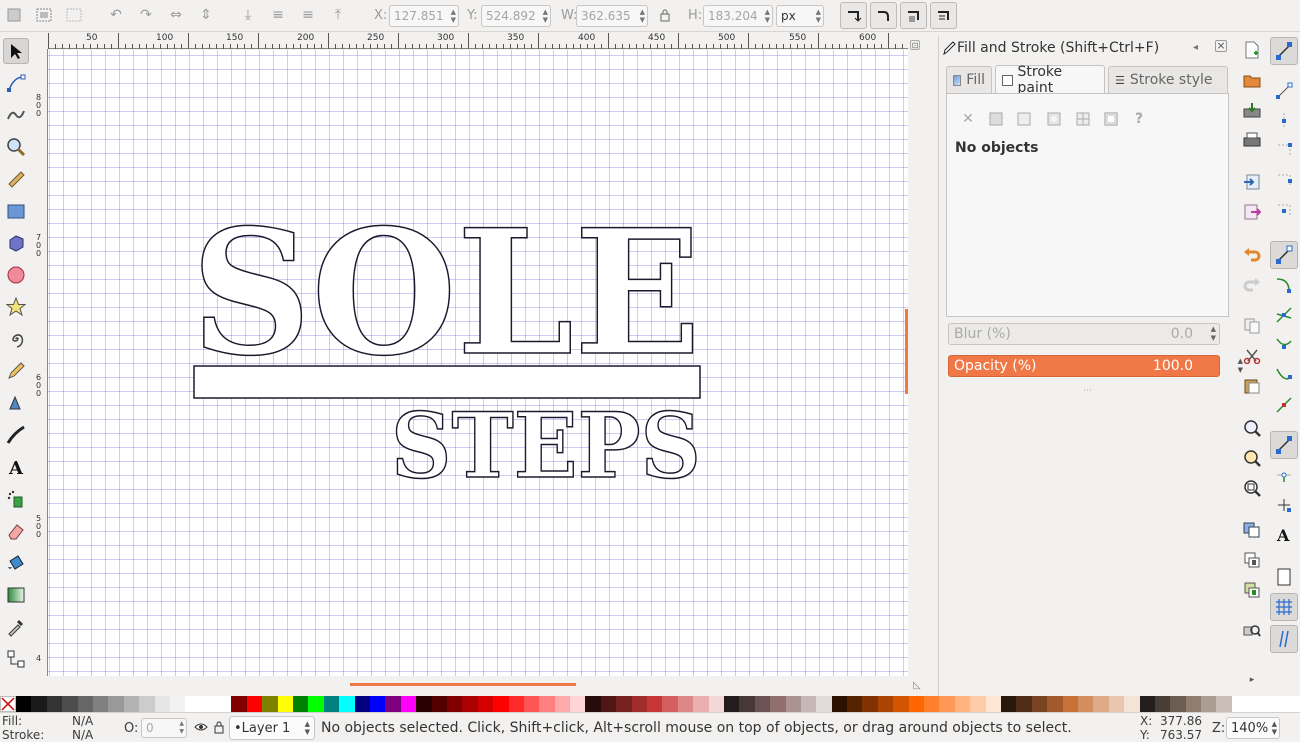 The image size is (1300, 742). Describe the element at coordinates (16, 659) in the screenshot. I see `connector-tool-icon` at that location.